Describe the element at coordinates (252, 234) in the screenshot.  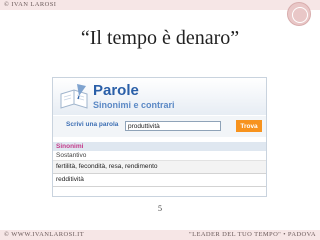
I see `footer-tagline: "LEADER DEL TUO TEMPO" • PADOVA` at that location.